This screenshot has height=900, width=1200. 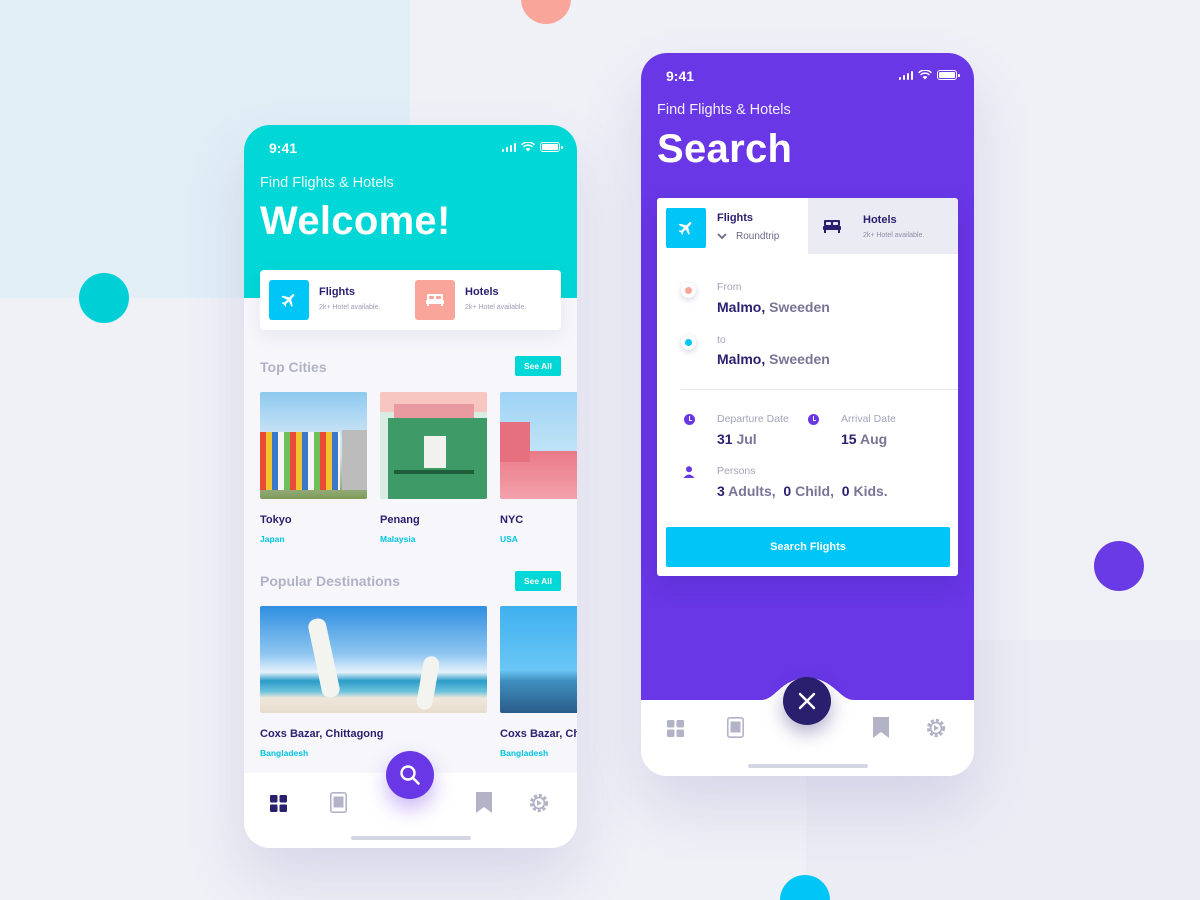 What do you see at coordinates (339, 300) in the screenshot?
I see `category-flights: Flights 2k+ Hotel available.` at bounding box center [339, 300].